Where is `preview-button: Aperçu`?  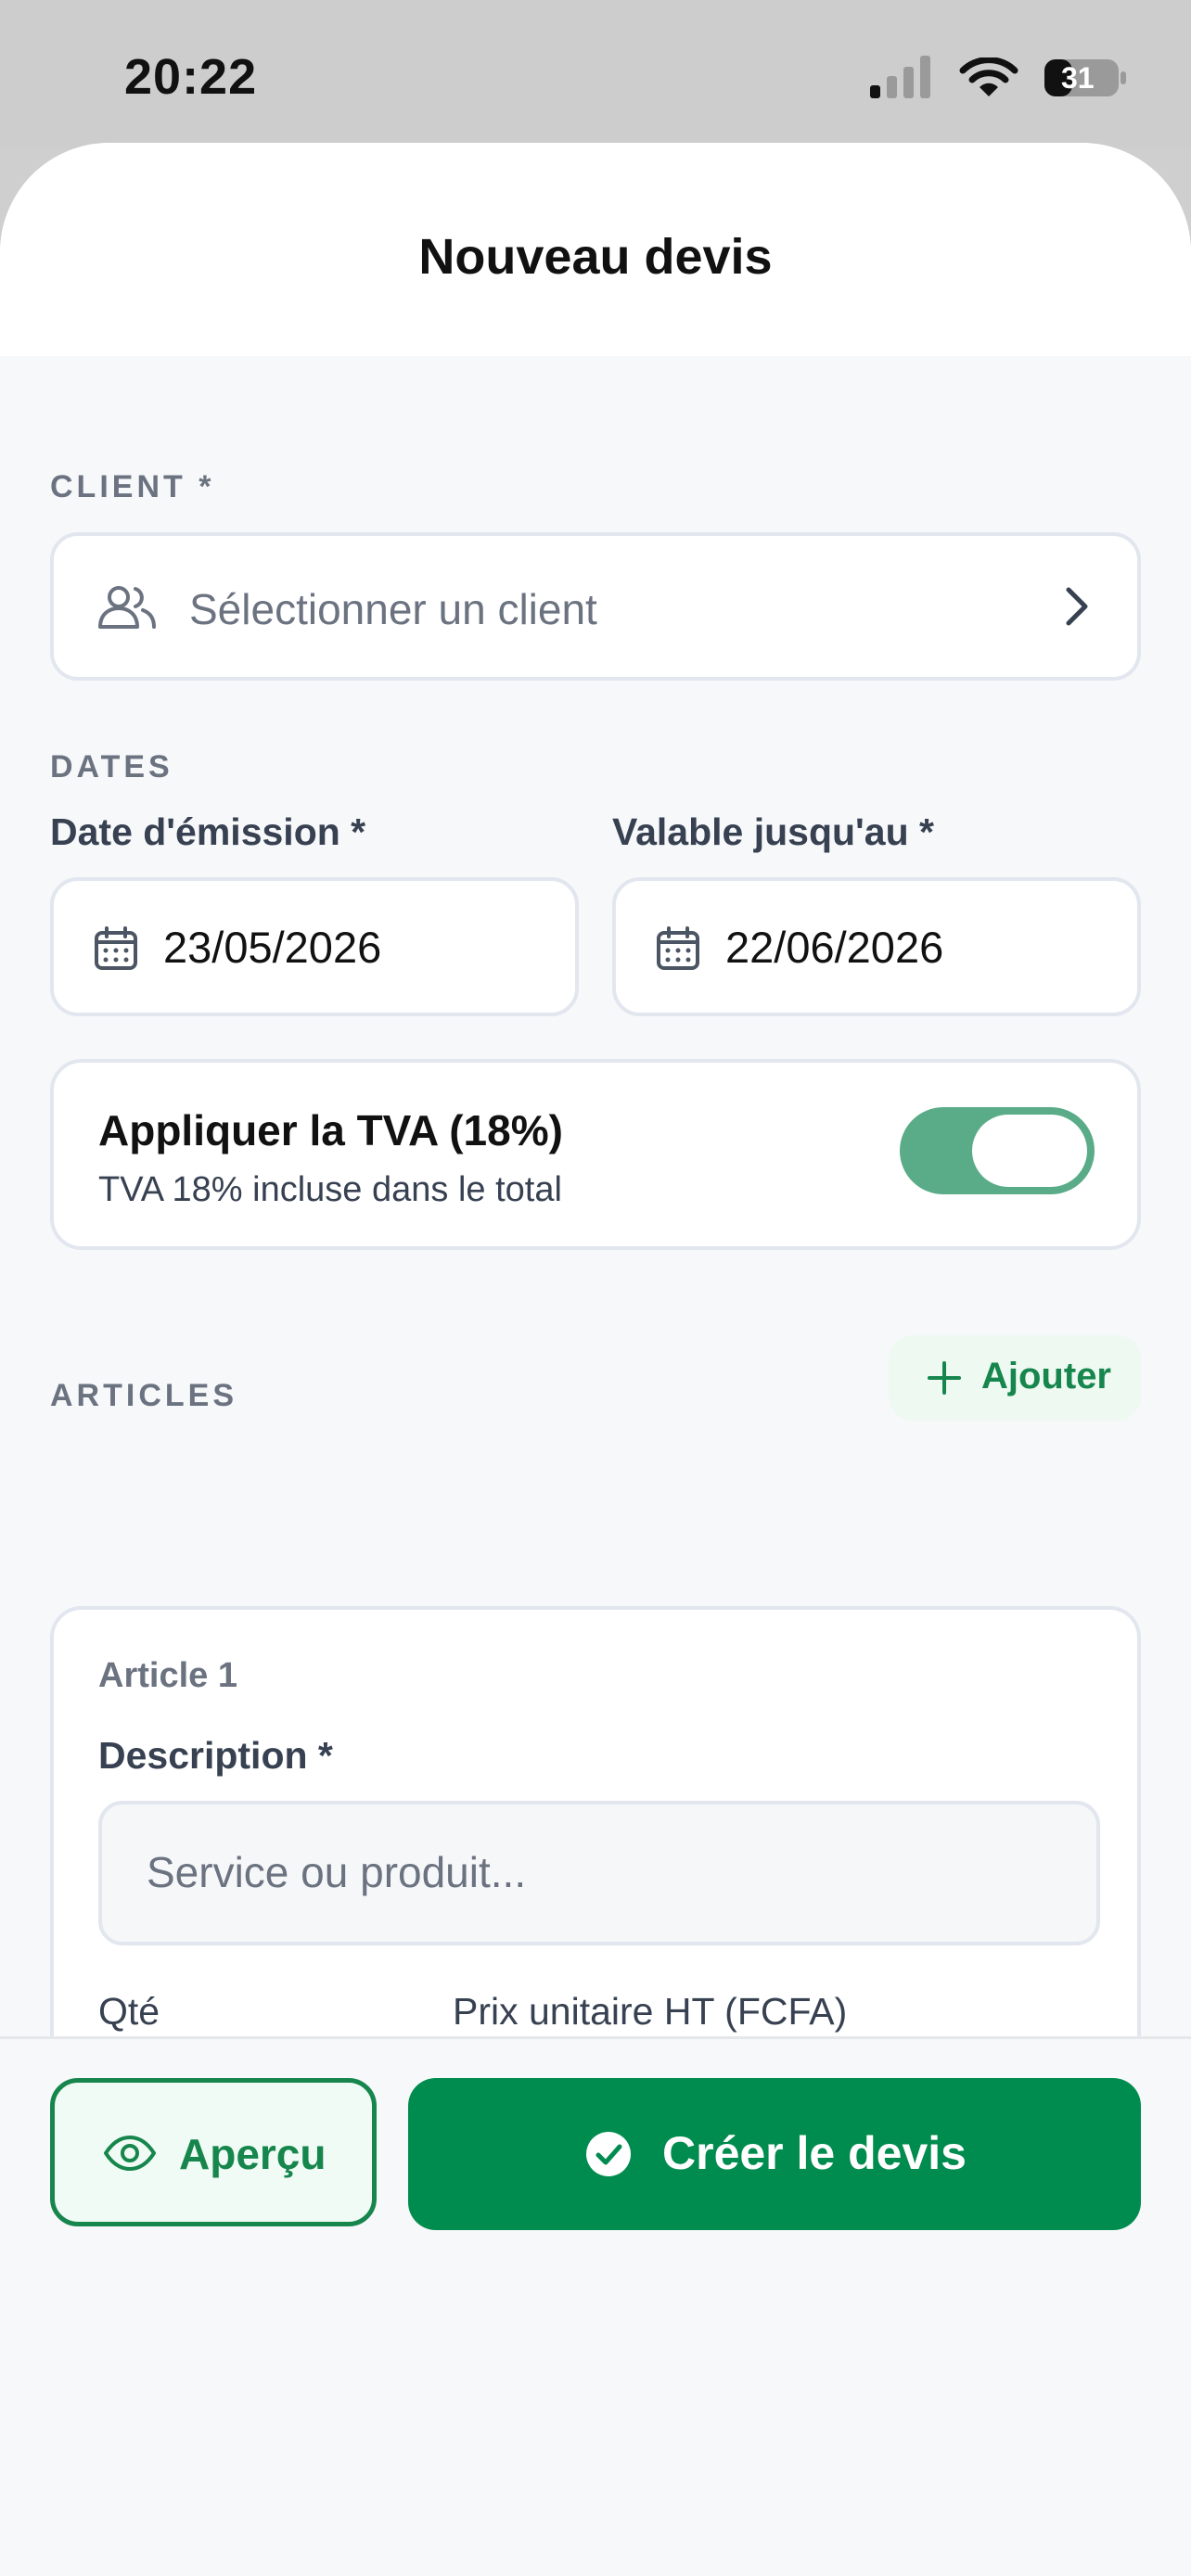 preview-button: Aperçu is located at coordinates (213, 2152).